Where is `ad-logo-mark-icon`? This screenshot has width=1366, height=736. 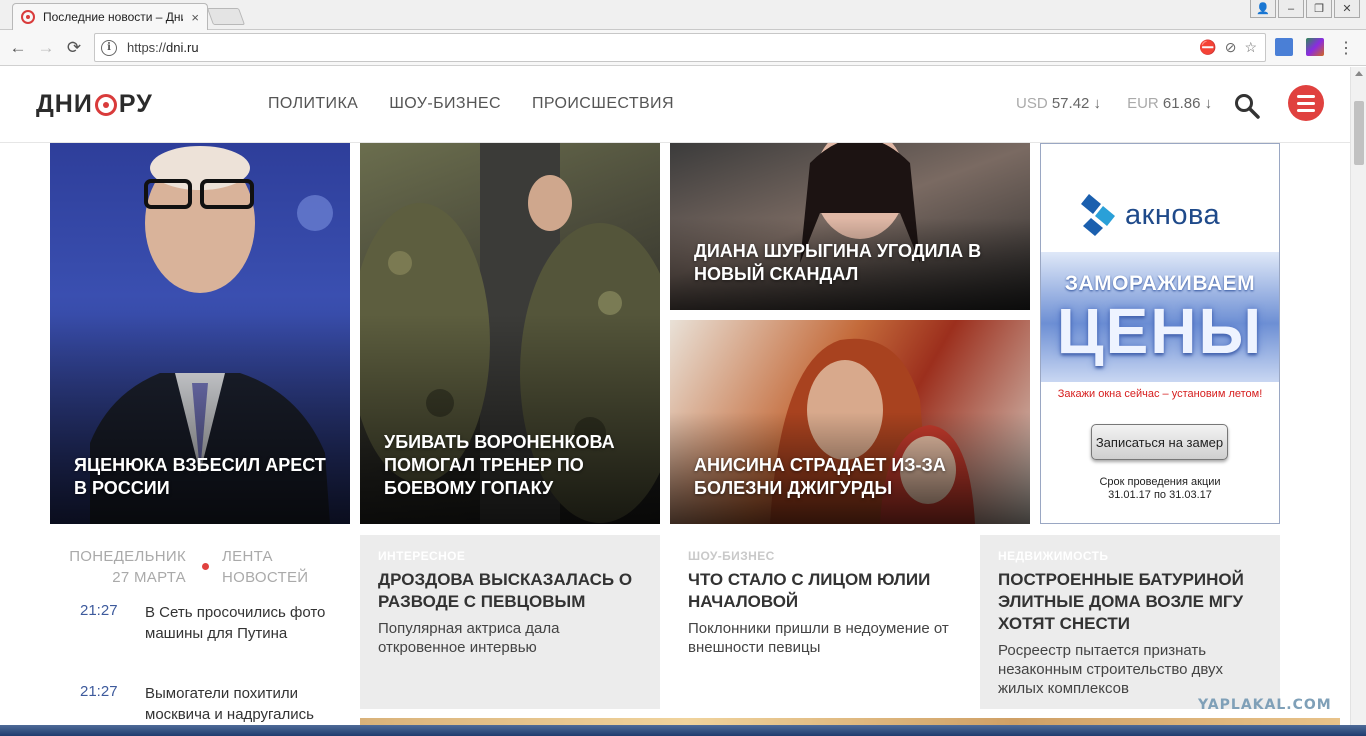
ad-logo-mark-icon is located at coordinates (1098, 215).